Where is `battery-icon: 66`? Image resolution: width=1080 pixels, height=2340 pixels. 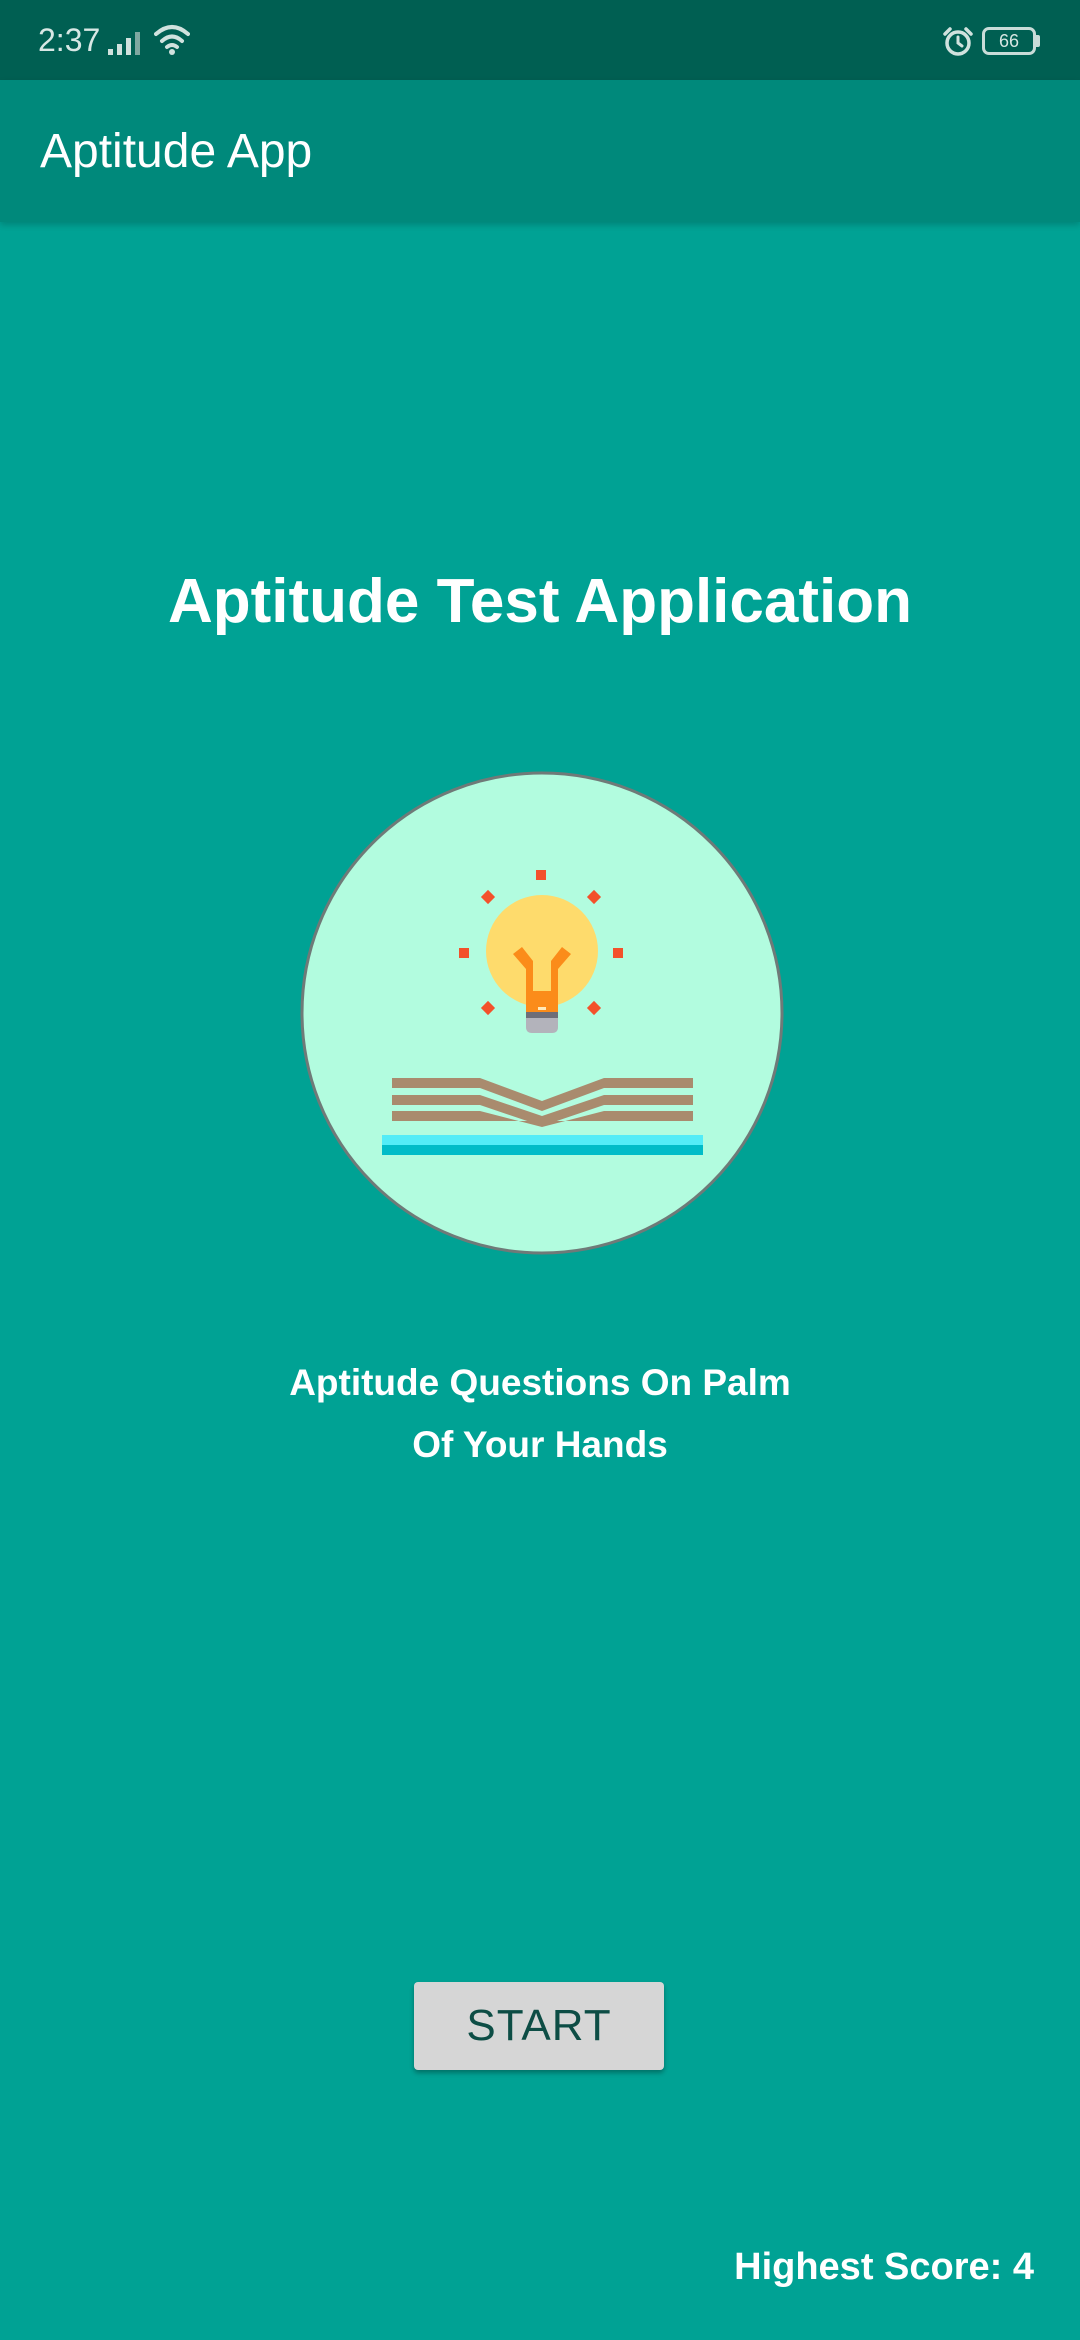
battery-icon: 66 is located at coordinates (1009, 41).